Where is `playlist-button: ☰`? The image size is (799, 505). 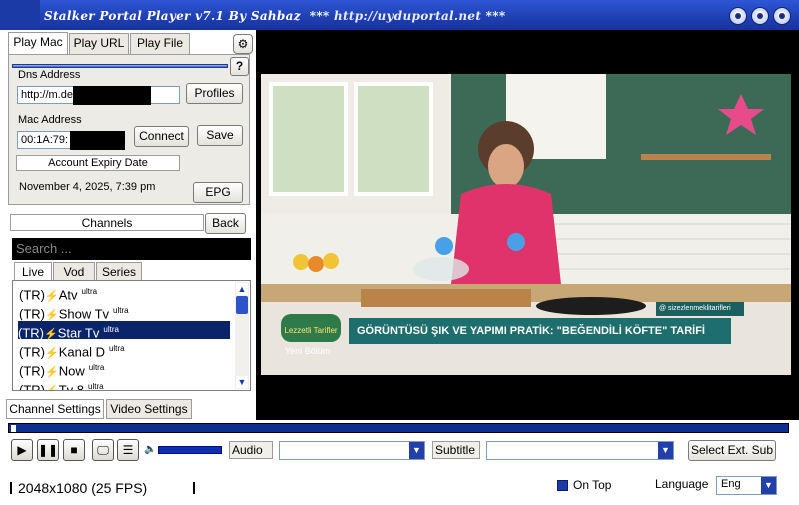
playlist-button: ☰ is located at coordinates (128, 450).